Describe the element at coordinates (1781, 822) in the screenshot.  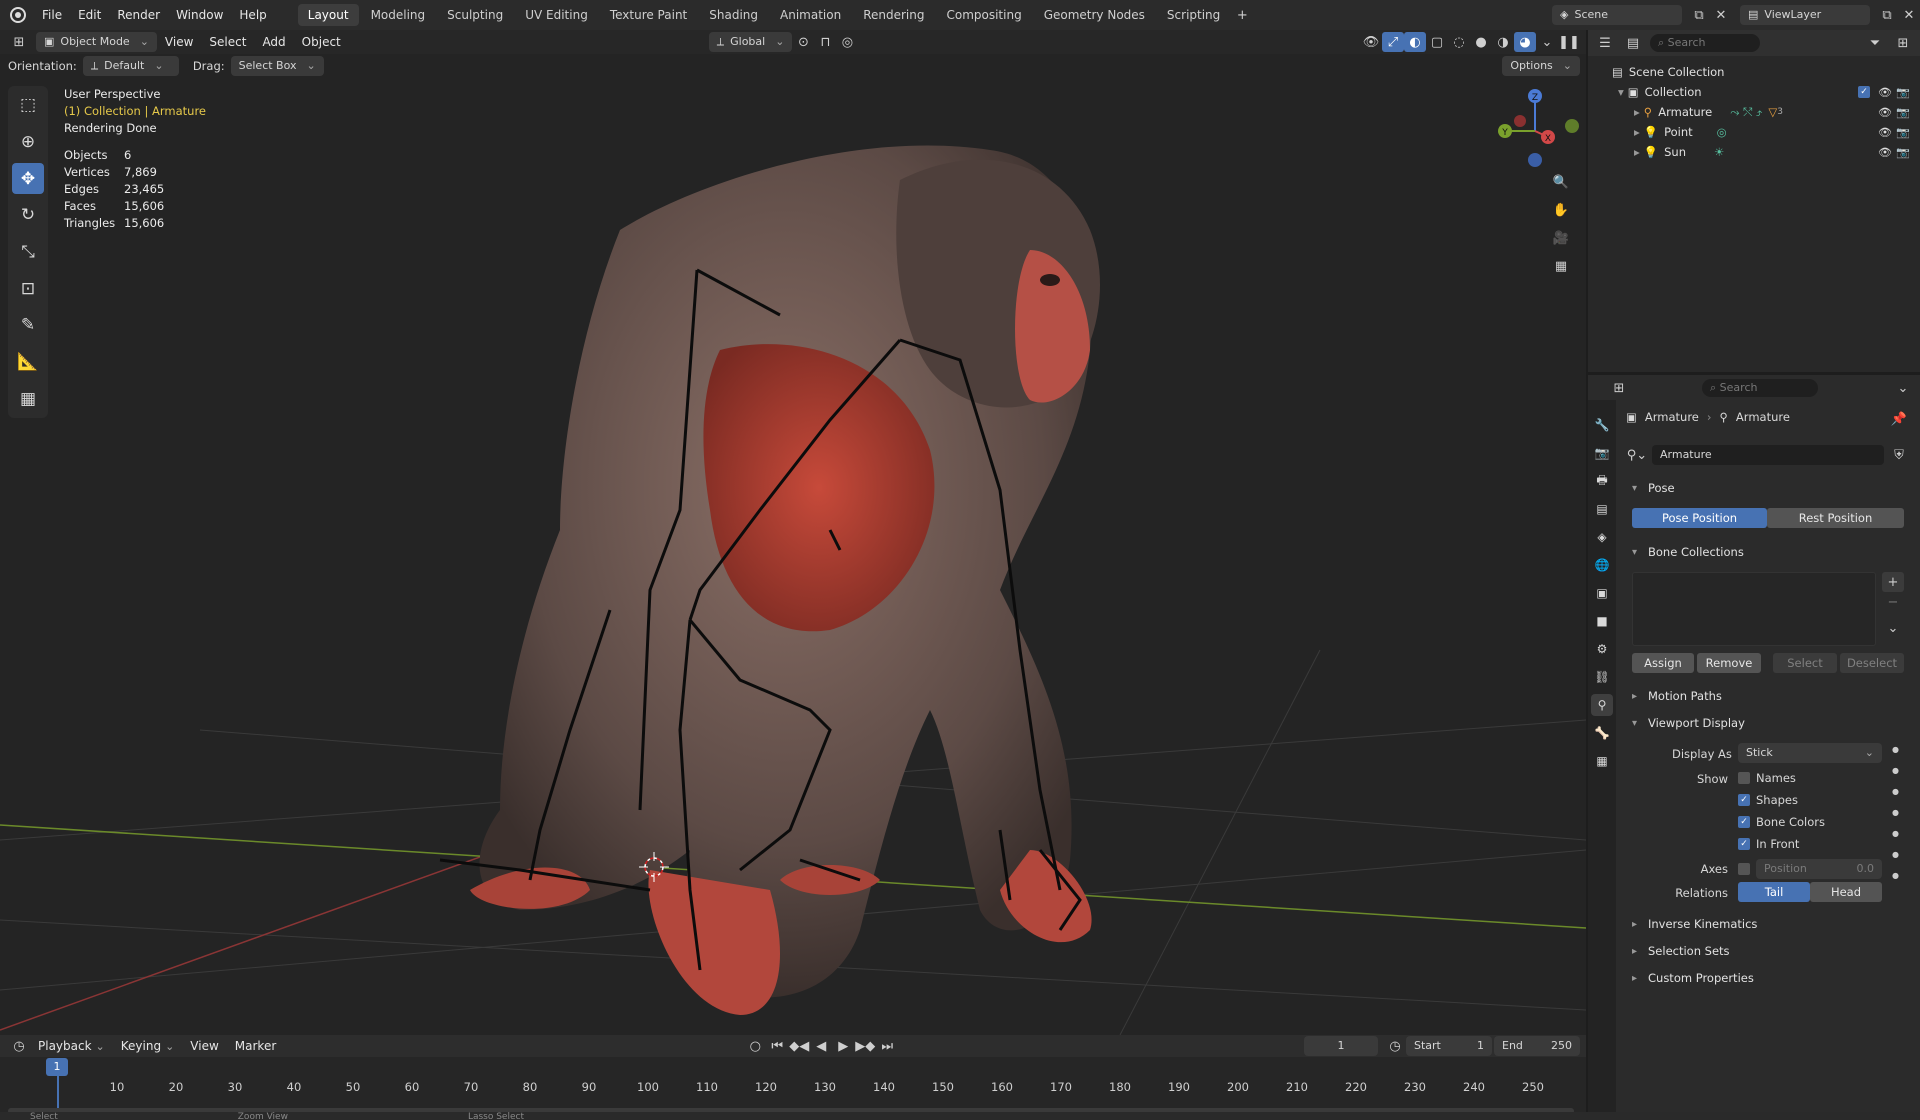
I see `bone-colors-checkbox-row: ✓ Bone Colors` at that location.